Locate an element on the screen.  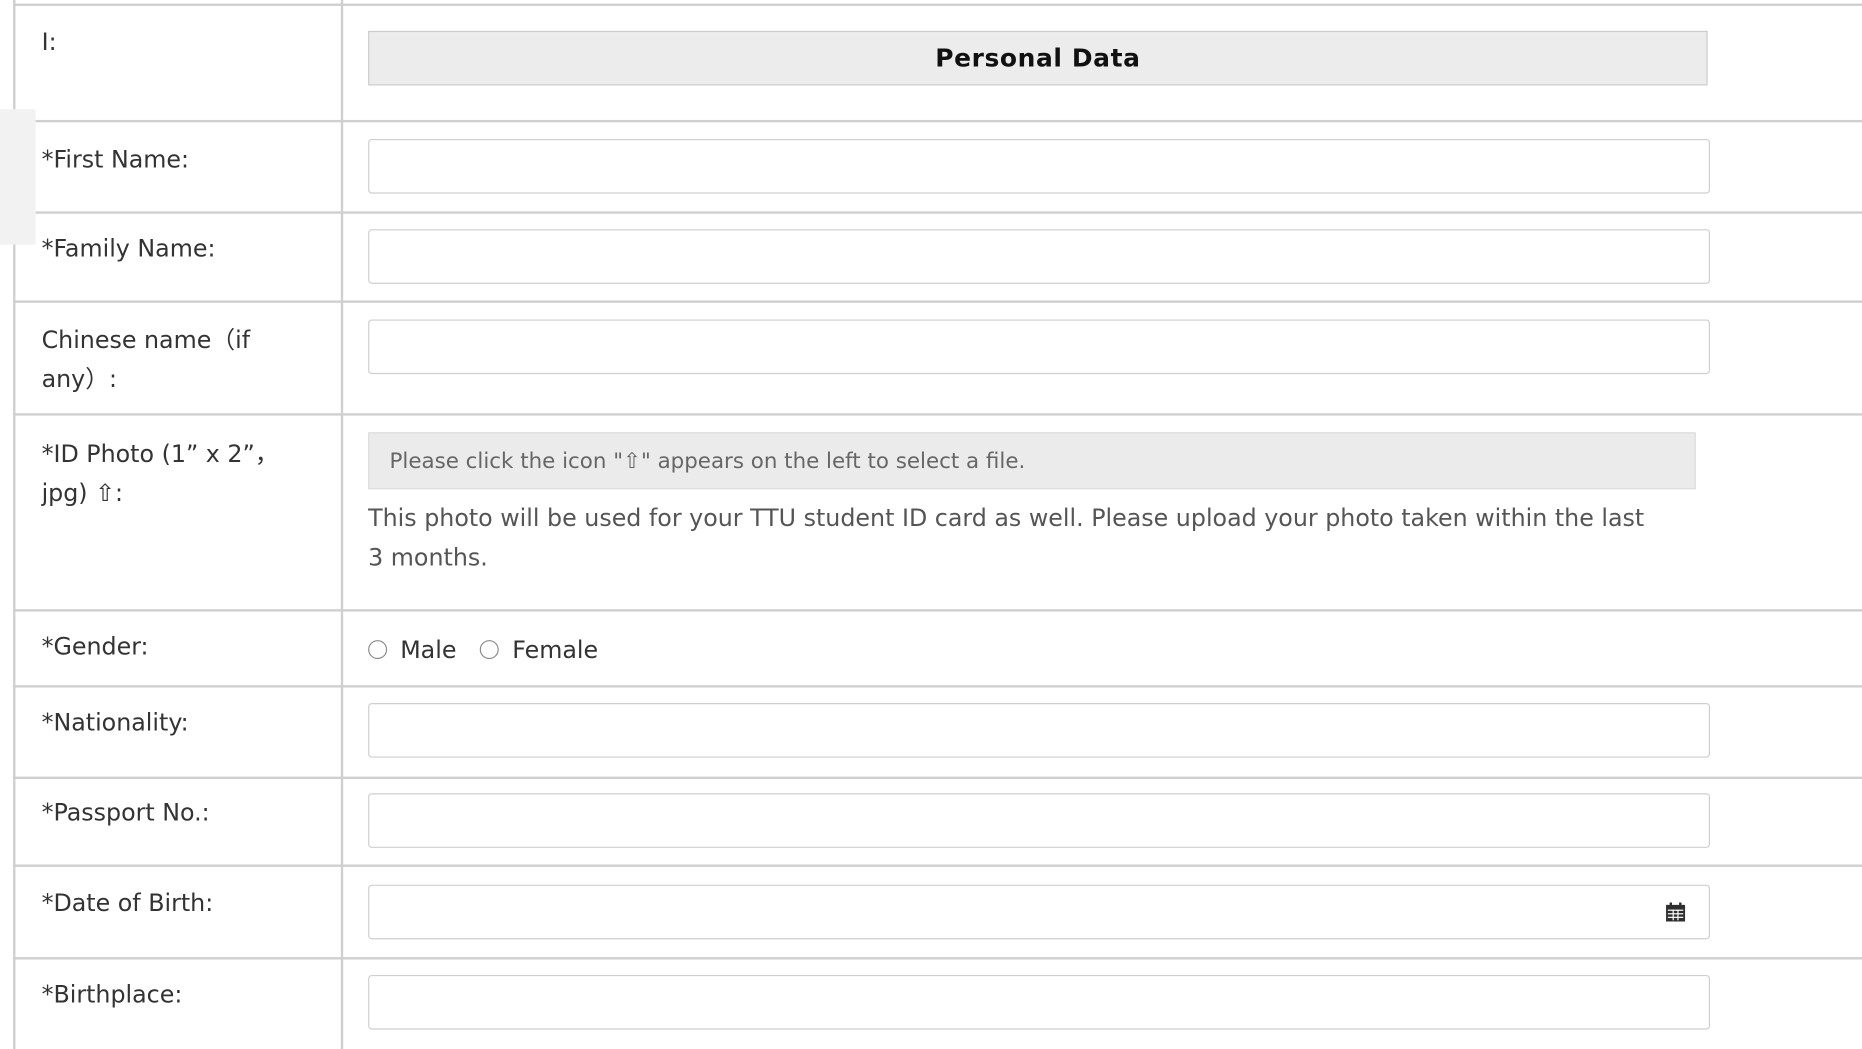
id-photo-label: *ID Photo (1” x 2”， jpg) ⇧: is located at coordinates (160, 474).